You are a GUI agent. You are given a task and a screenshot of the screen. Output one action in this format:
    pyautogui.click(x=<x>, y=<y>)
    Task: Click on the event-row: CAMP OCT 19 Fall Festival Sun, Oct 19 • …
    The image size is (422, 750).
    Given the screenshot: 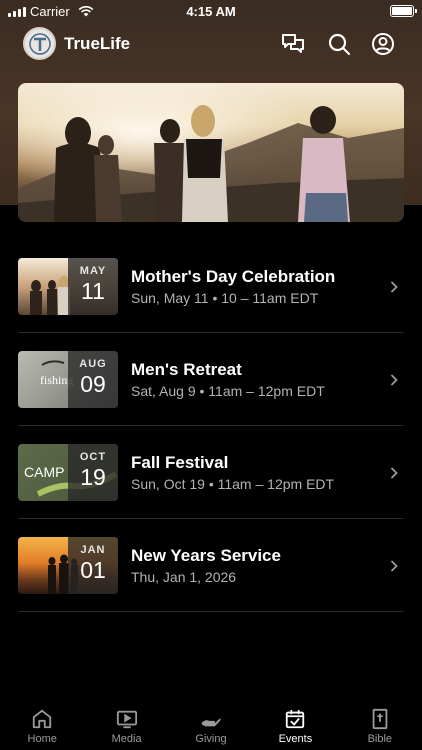 What is the action you would take?
    pyautogui.click(x=211, y=472)
    